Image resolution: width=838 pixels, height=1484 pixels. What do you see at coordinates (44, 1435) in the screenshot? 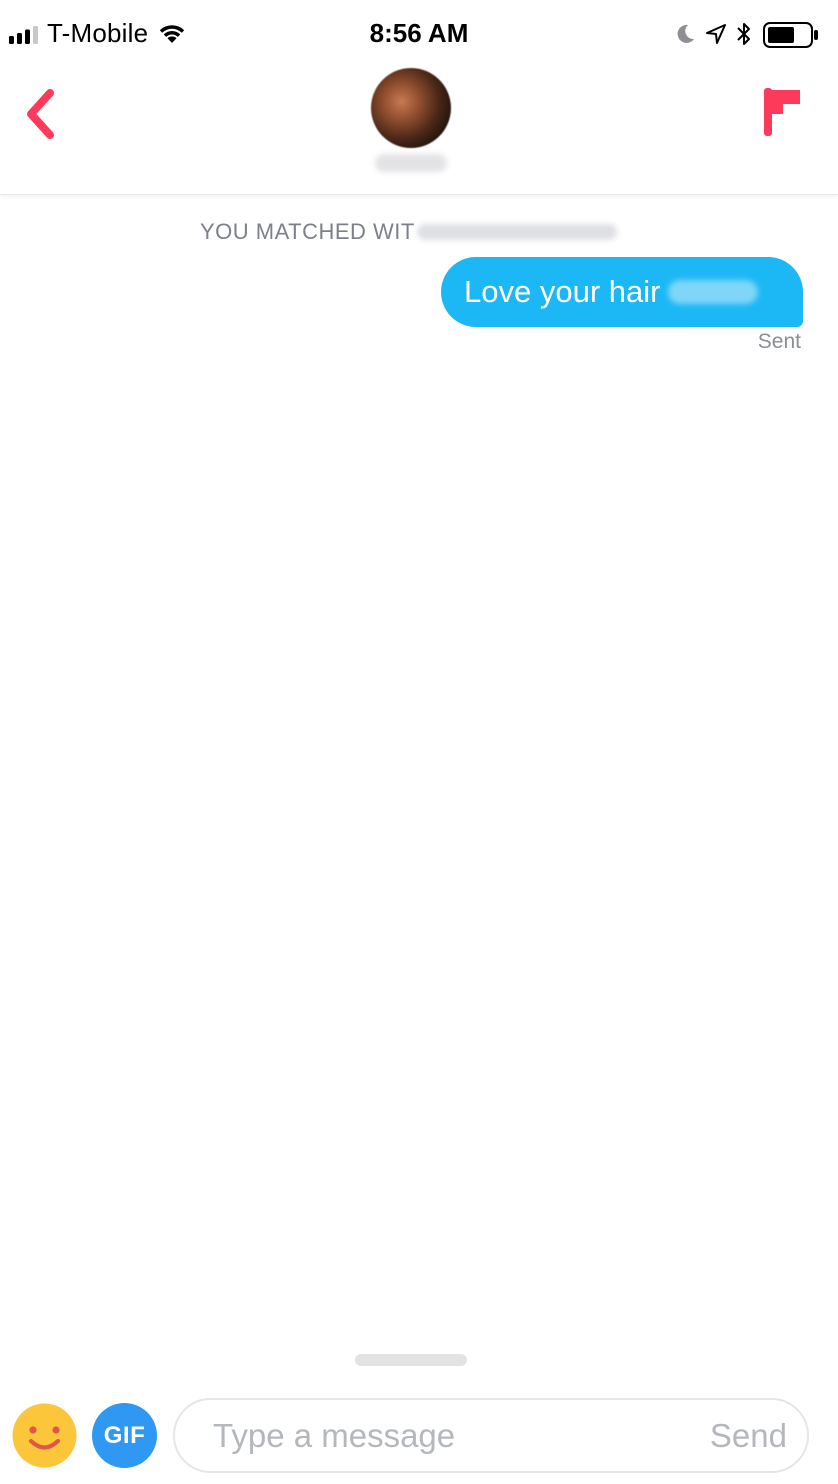
I see `smiley-emoji-icon` at bounding box center [44, 1435].